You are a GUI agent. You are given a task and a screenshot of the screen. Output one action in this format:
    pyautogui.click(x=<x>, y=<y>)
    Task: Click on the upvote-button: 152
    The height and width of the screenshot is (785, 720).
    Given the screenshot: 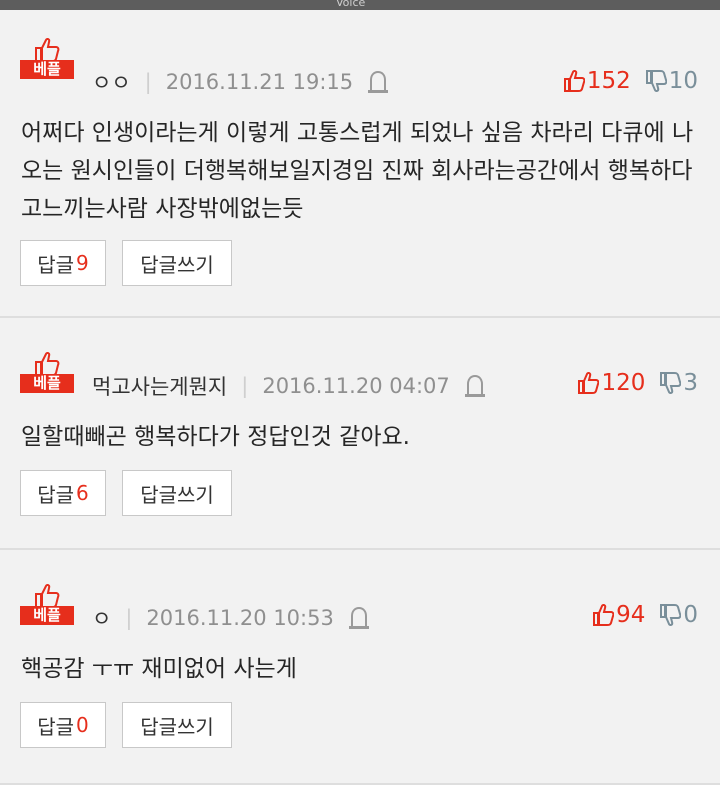 What is the action you would take?
    pyautogui.click(x=597, y=81)
    